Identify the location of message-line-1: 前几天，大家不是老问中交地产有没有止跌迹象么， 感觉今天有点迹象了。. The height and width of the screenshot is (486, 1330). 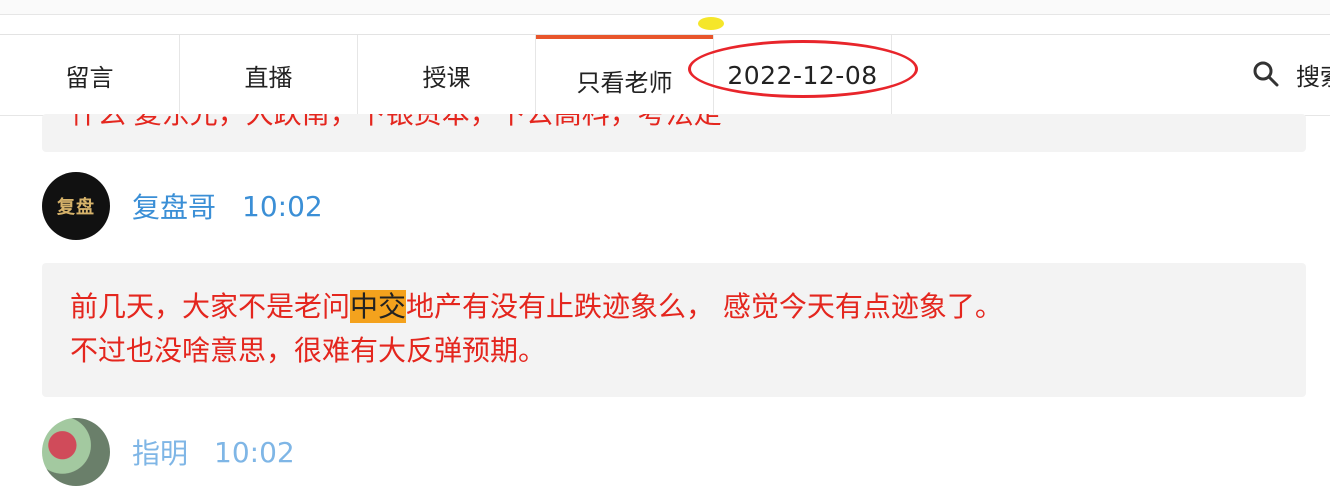
(674, 307).